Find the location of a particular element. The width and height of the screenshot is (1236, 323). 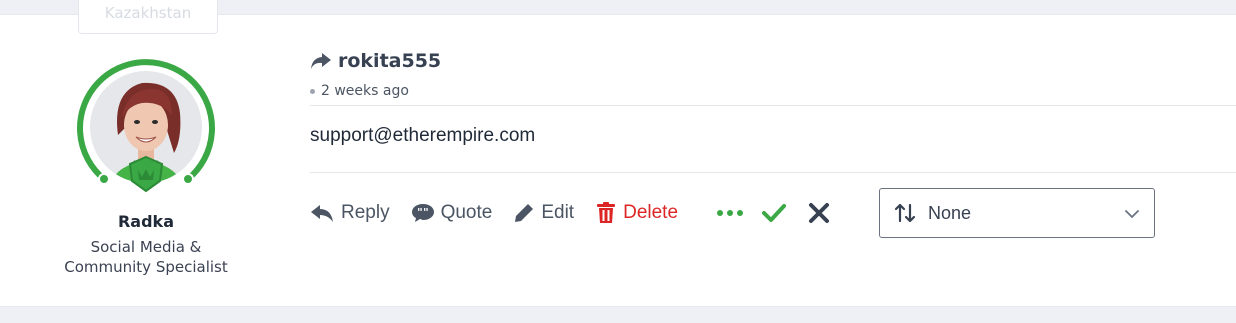

post-actions: Reply " " Quote Edit Delete is located at coordinates (570, 213).